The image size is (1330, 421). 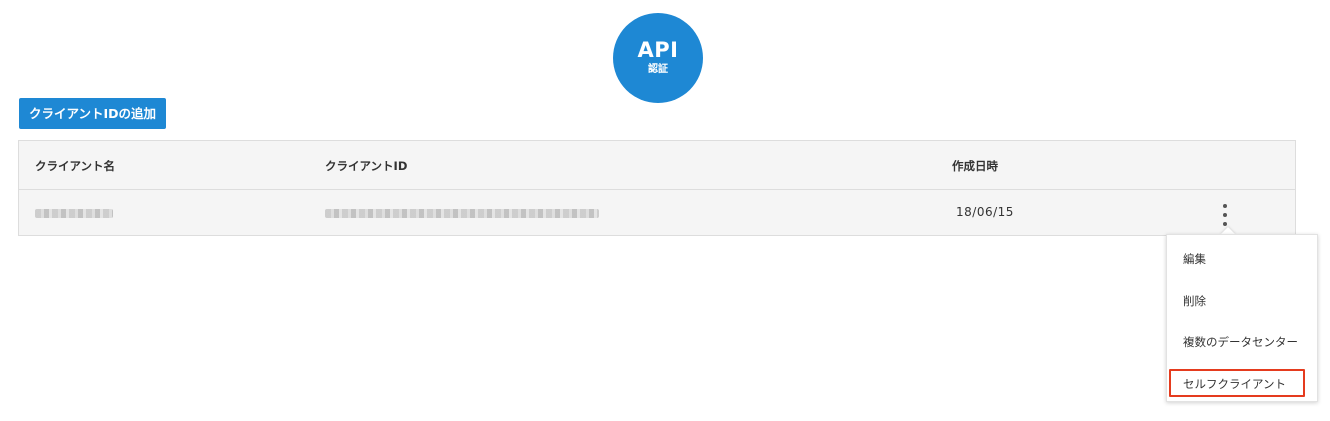 What do you see at coordinates (1194, 259) in the screenshot?
I see `menu-item-edit: 編集` at bounding box center [1194, 259].